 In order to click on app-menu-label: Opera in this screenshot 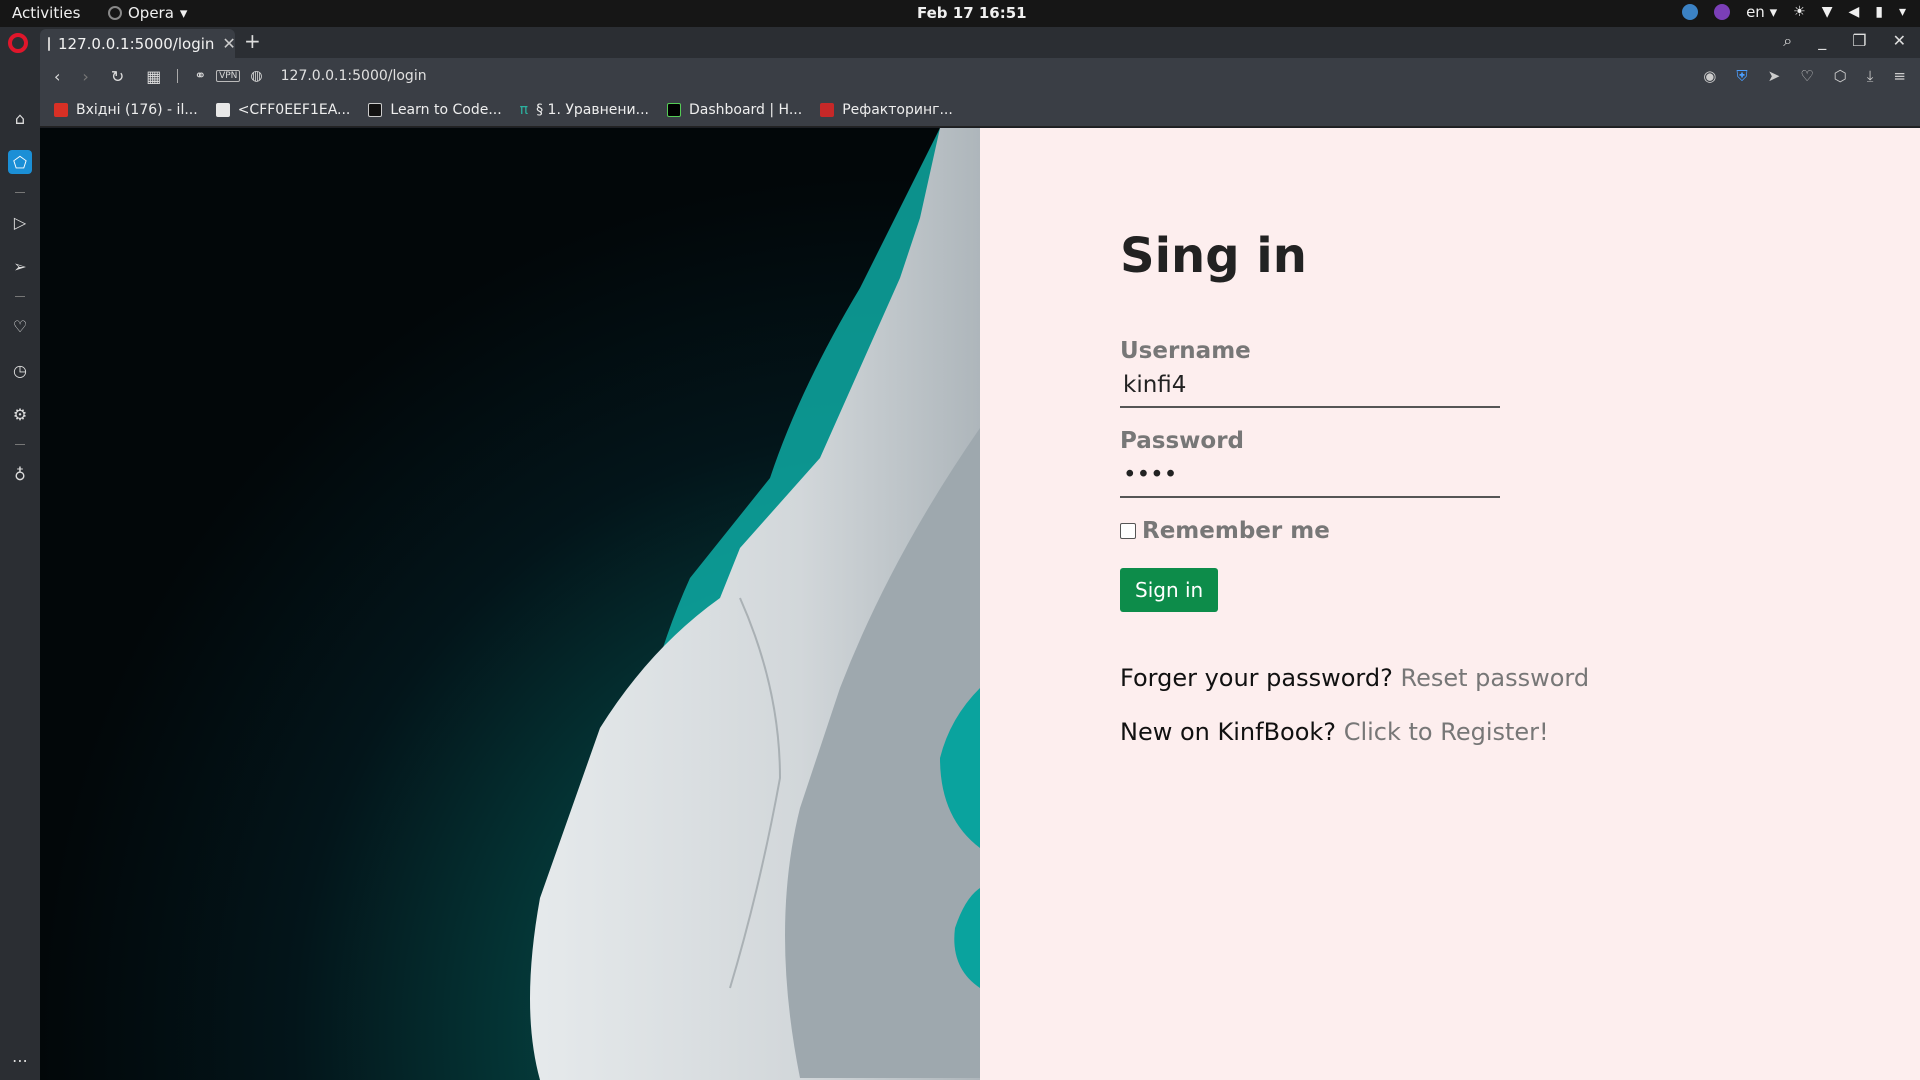, I will do `click(151, 13)`.